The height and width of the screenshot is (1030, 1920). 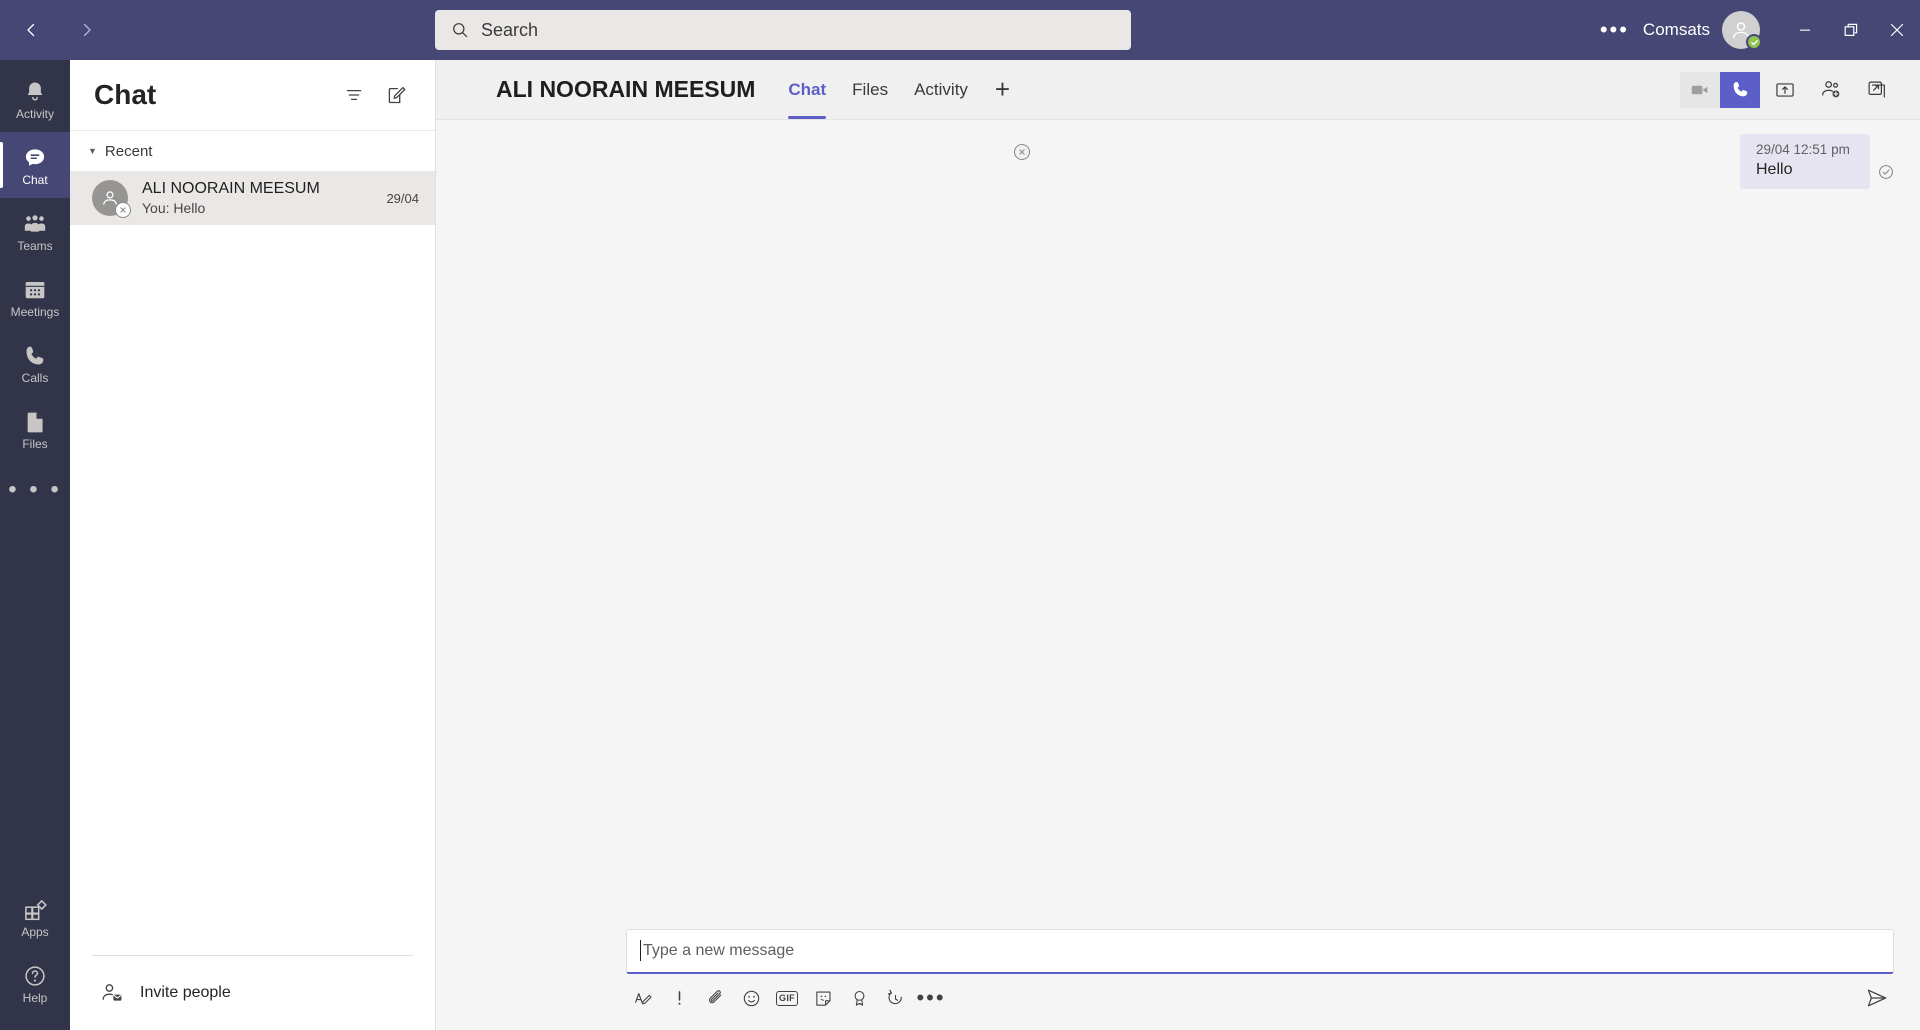 I want to click on sticker-icon, so click(x=823, y=998).